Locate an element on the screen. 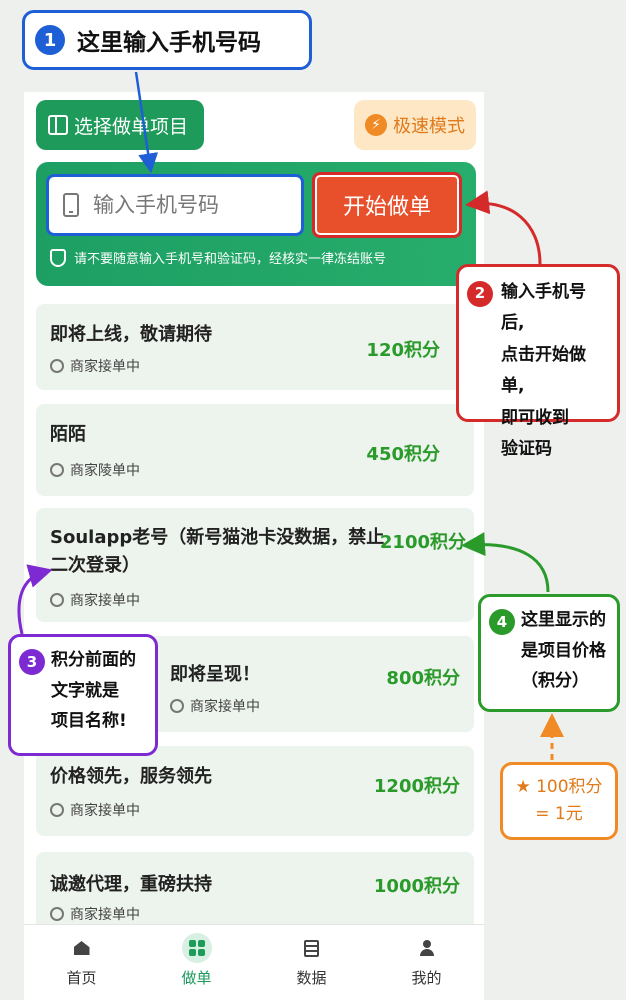 This screenshot has height=1000, width=626. annotation-line: 这里显示的 is located at coordinates (563, 620).